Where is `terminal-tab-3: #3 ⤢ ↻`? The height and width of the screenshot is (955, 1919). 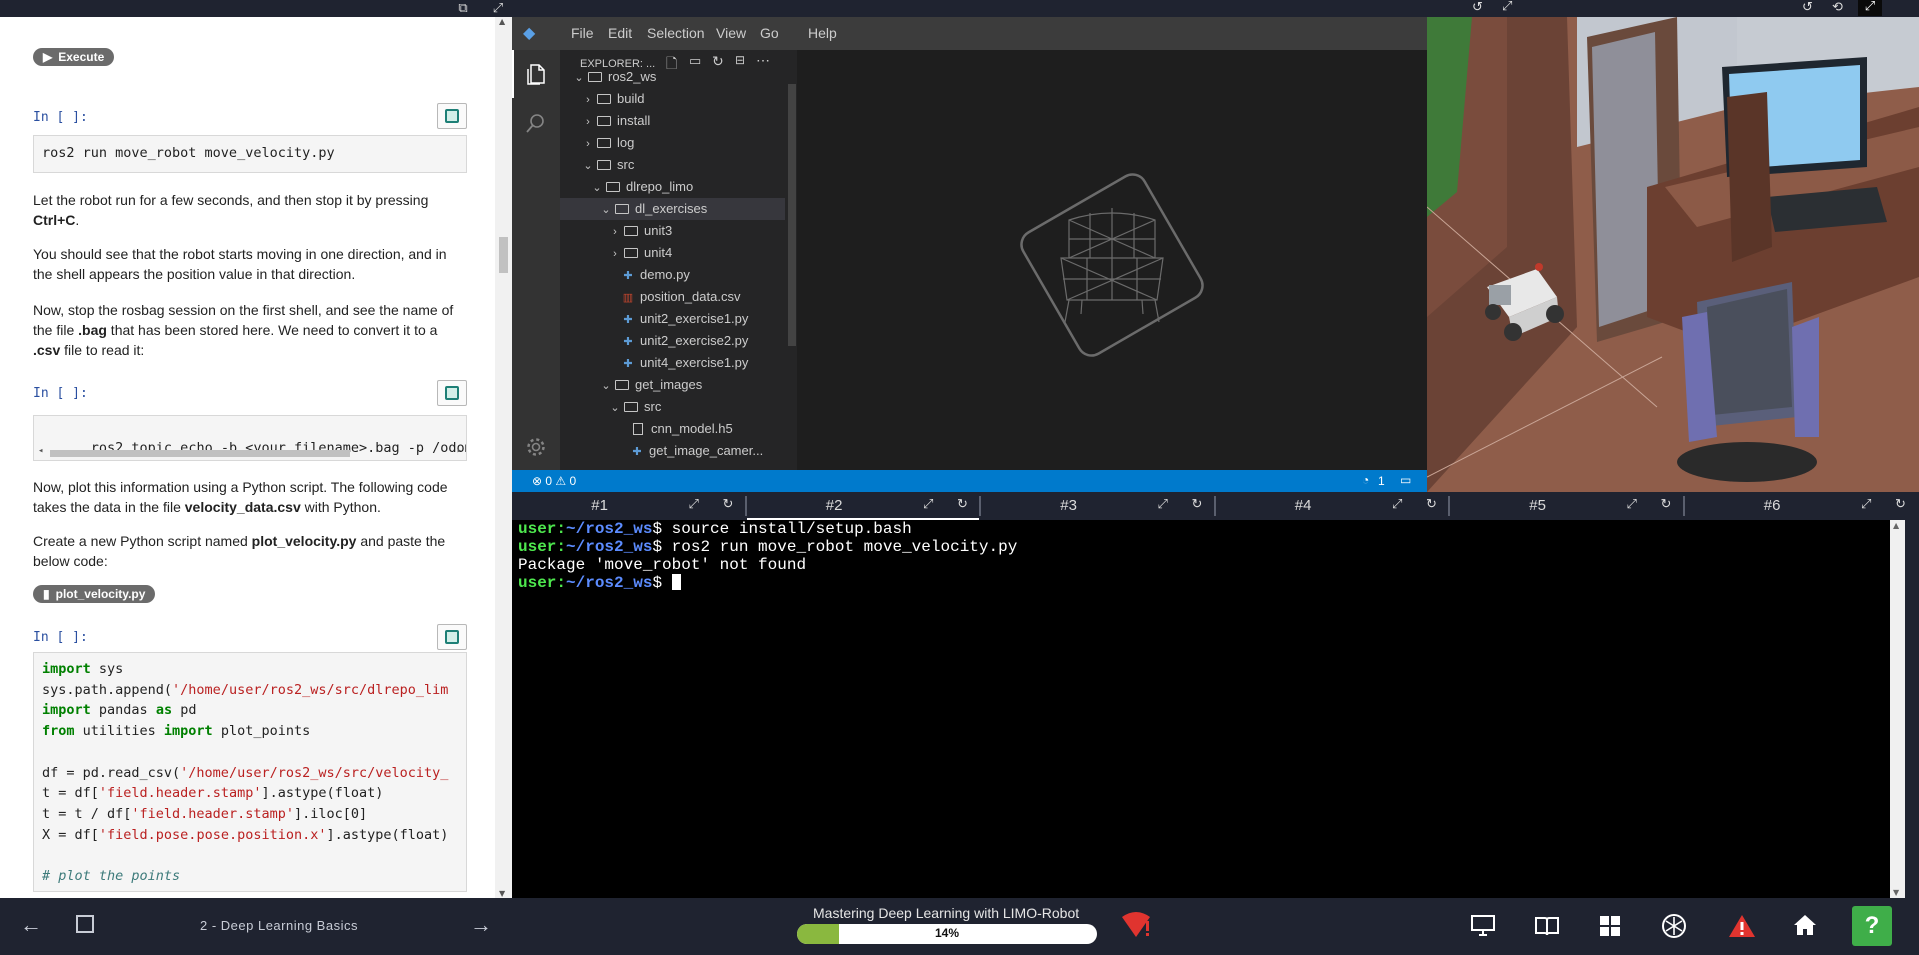
terminal-tab-3: #3 ⤢ ↻ is located at coordinates (1097, 506).